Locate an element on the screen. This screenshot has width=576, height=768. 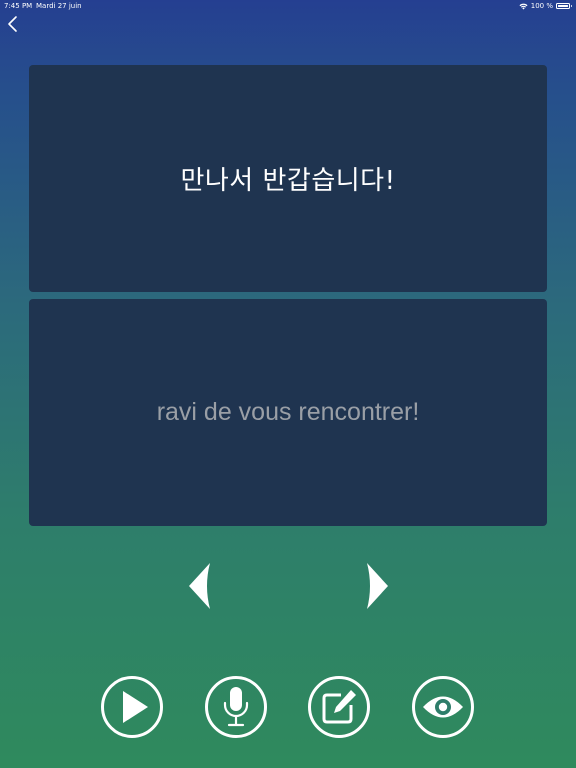
battery-fill is located at coordinates (563, 6).